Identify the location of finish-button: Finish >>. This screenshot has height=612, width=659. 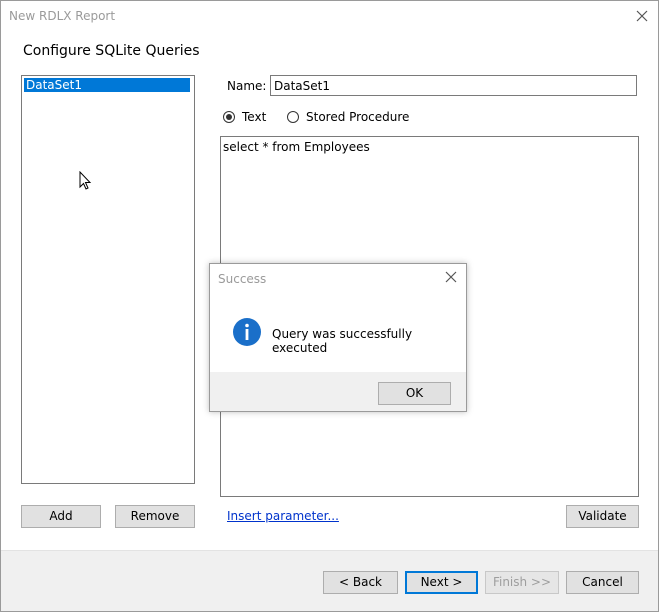
(522, 582).